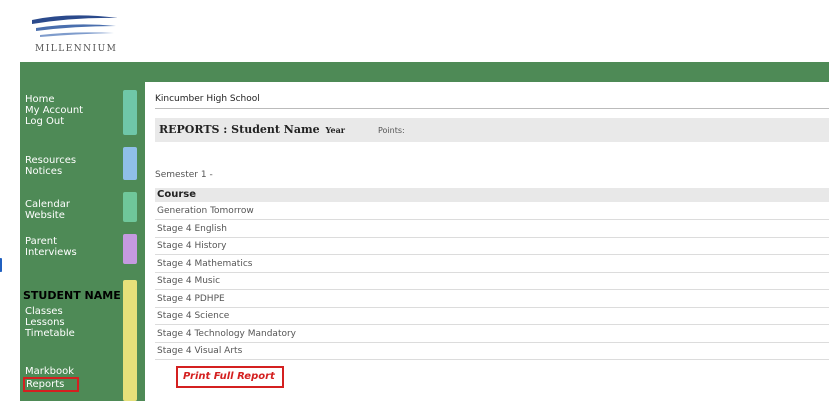 The height and width of the screenshot is (401, 829). Describe the element at coordinates (492, 316) in the screenshot. I see `course-row: Stage 4 Science` at that location.